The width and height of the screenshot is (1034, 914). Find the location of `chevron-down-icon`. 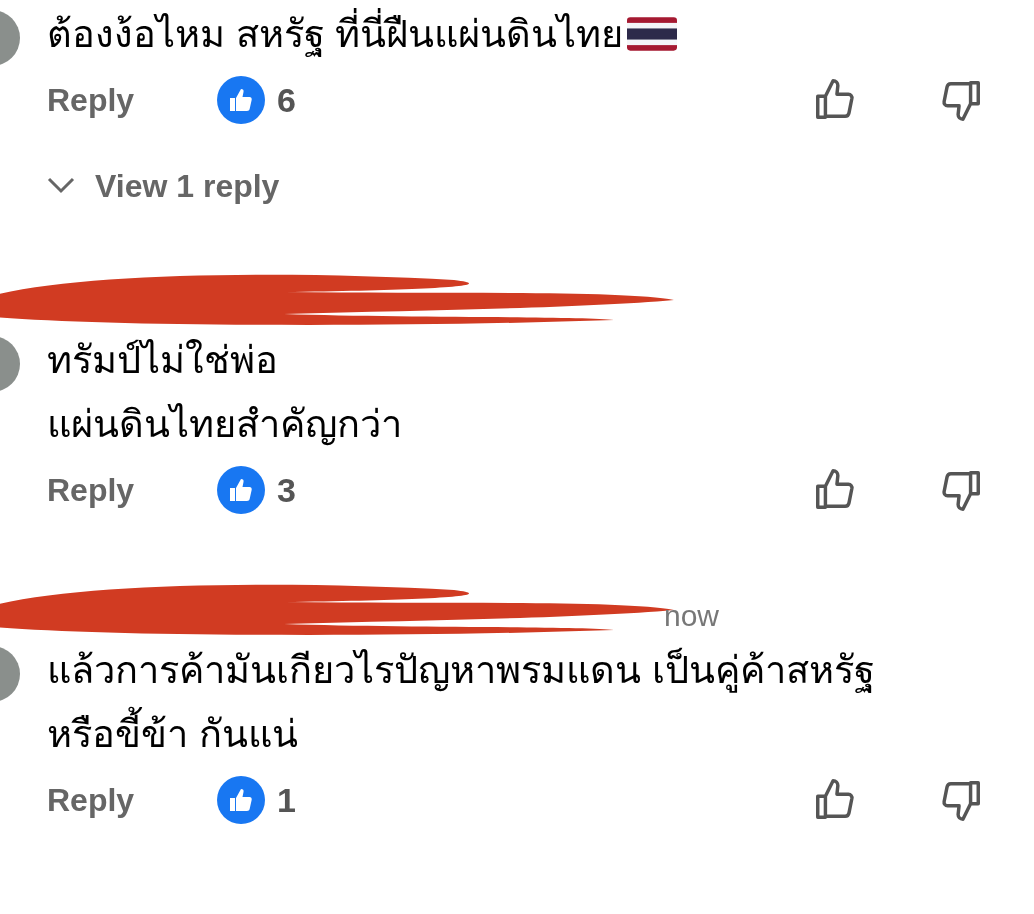

chevron-down-icon is located at coordinates (61, 186).